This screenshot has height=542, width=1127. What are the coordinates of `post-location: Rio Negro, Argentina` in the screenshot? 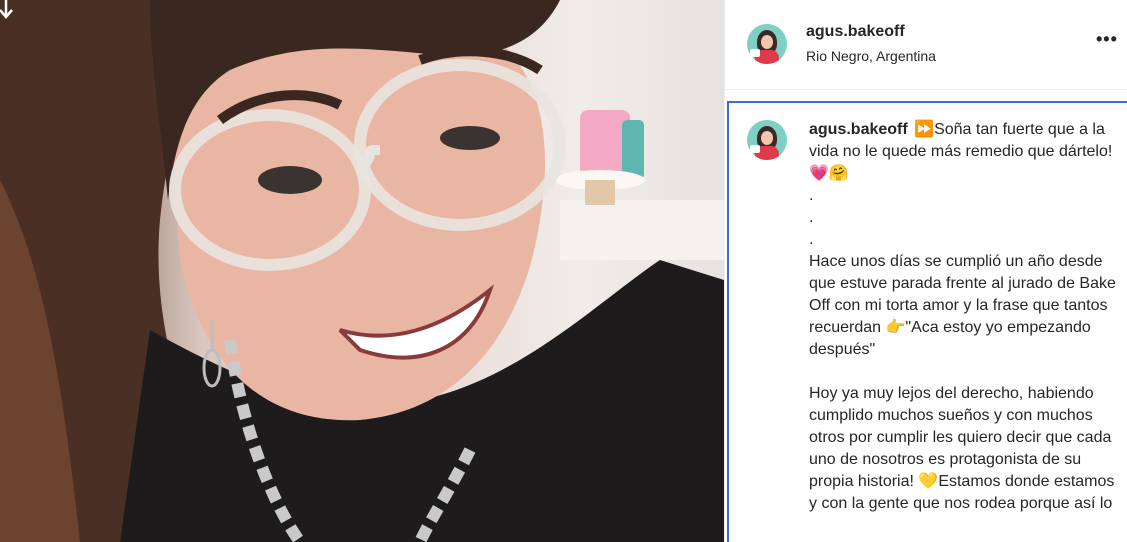 It's located at (871, 56).